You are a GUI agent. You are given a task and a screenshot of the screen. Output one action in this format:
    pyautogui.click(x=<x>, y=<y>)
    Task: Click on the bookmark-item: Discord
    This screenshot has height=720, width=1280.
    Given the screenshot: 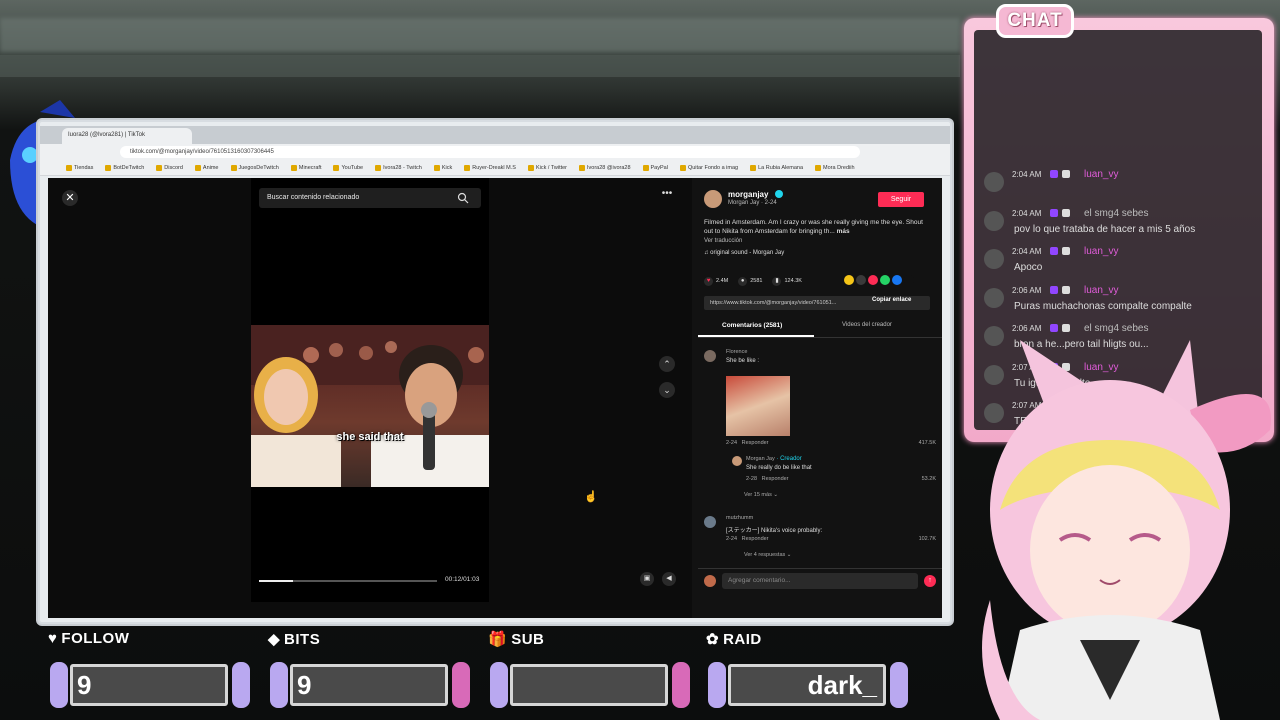 What is the action you would take?
    pyautogui.click(x=169, y=167)
    